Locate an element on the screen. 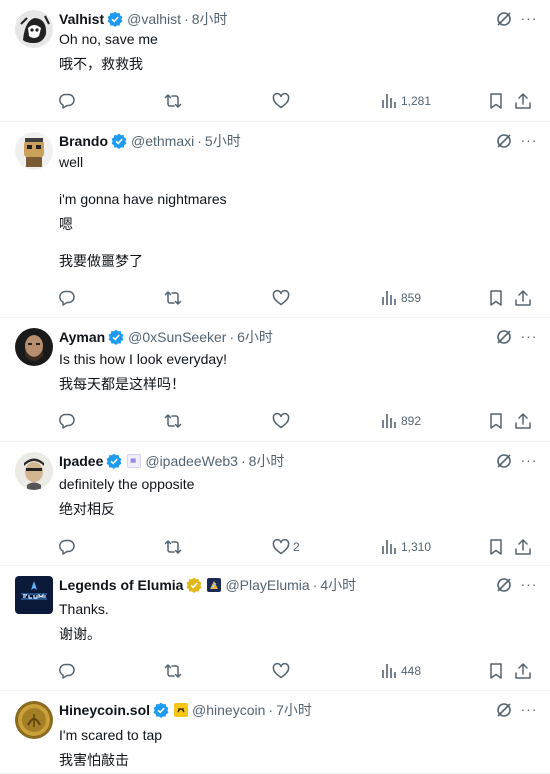 The height and width of the screenshot is (774, 550). views-button: 448 is located at coordinates (400, 671).